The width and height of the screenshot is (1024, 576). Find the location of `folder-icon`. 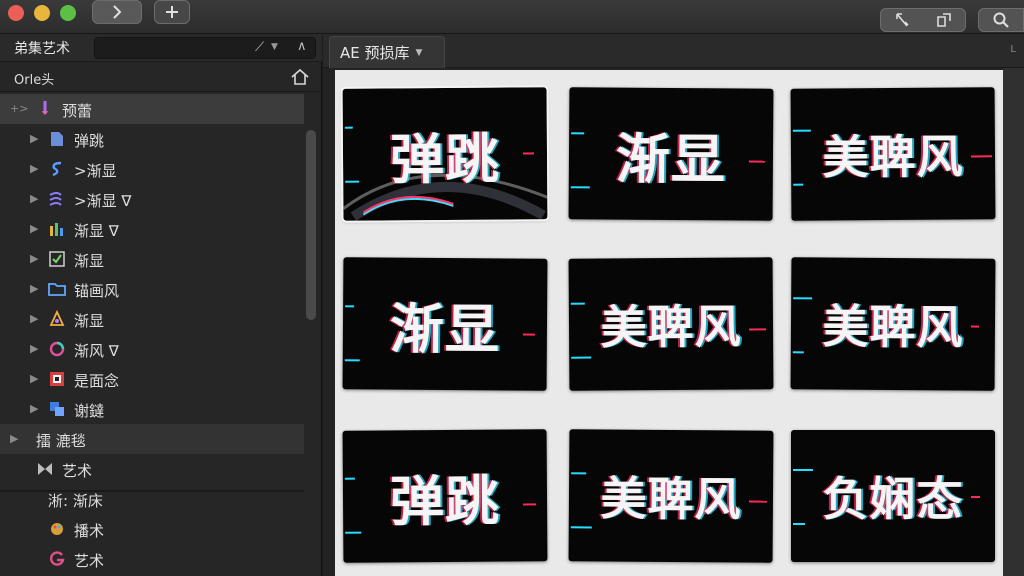

folder-icon is located at coordinates (57, 289).